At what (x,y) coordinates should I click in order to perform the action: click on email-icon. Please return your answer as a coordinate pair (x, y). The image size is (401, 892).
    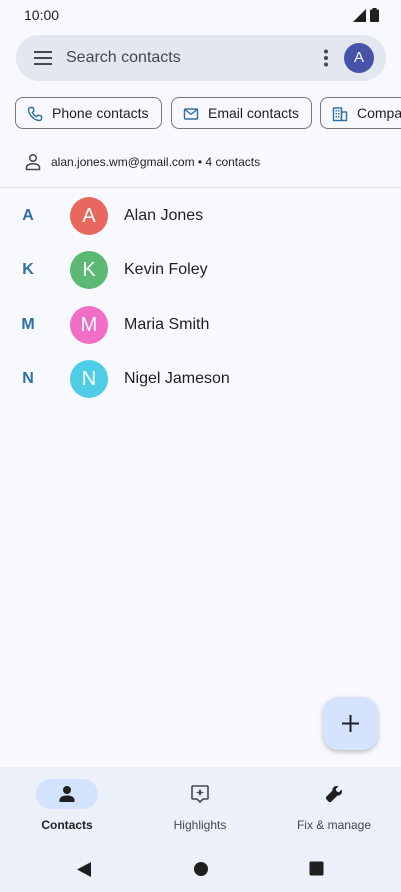
    Looking at the image, I should click on (191, 114).